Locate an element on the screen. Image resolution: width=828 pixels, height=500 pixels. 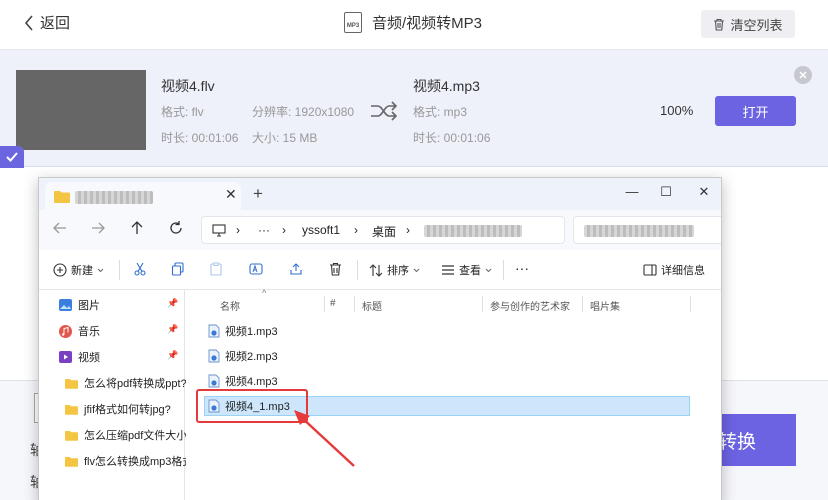
sidebar-item-label: 视频 is located at coordinates (89, 358).